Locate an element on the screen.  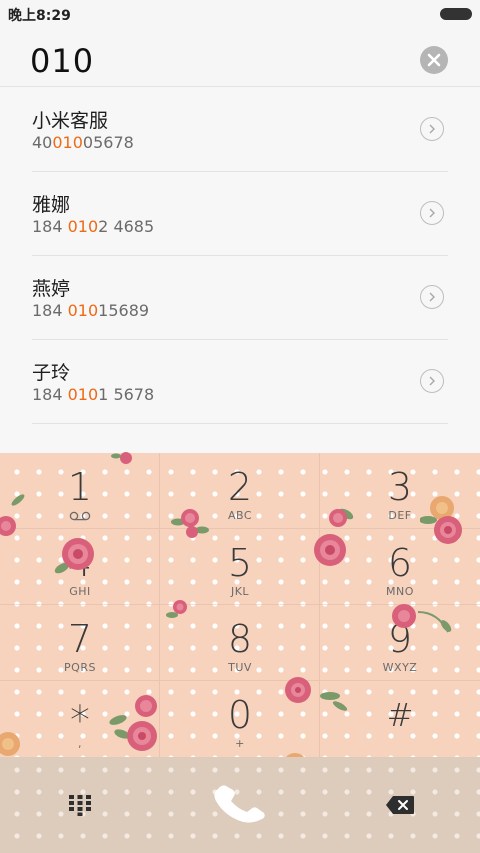
battery-icon is located at coordinates (456, 14).